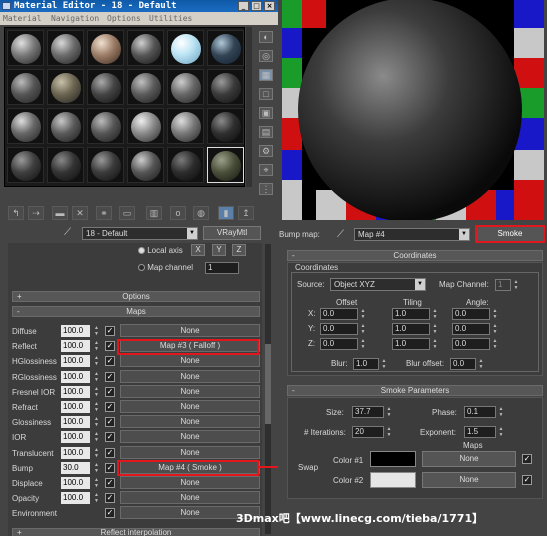 The height and width of the screenshot is (536, 547). Describe the element at coordinates (60, 213) in the screenshot. I see `assign-material-icon: ▬` at that location.